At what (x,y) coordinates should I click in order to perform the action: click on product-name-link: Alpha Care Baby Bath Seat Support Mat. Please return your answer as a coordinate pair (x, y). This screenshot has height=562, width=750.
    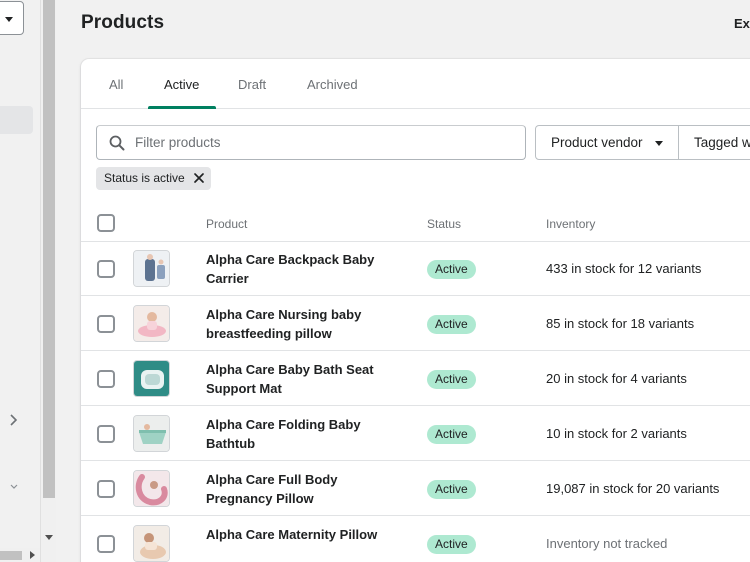
    Looking at the image, I should click on (301, 379).